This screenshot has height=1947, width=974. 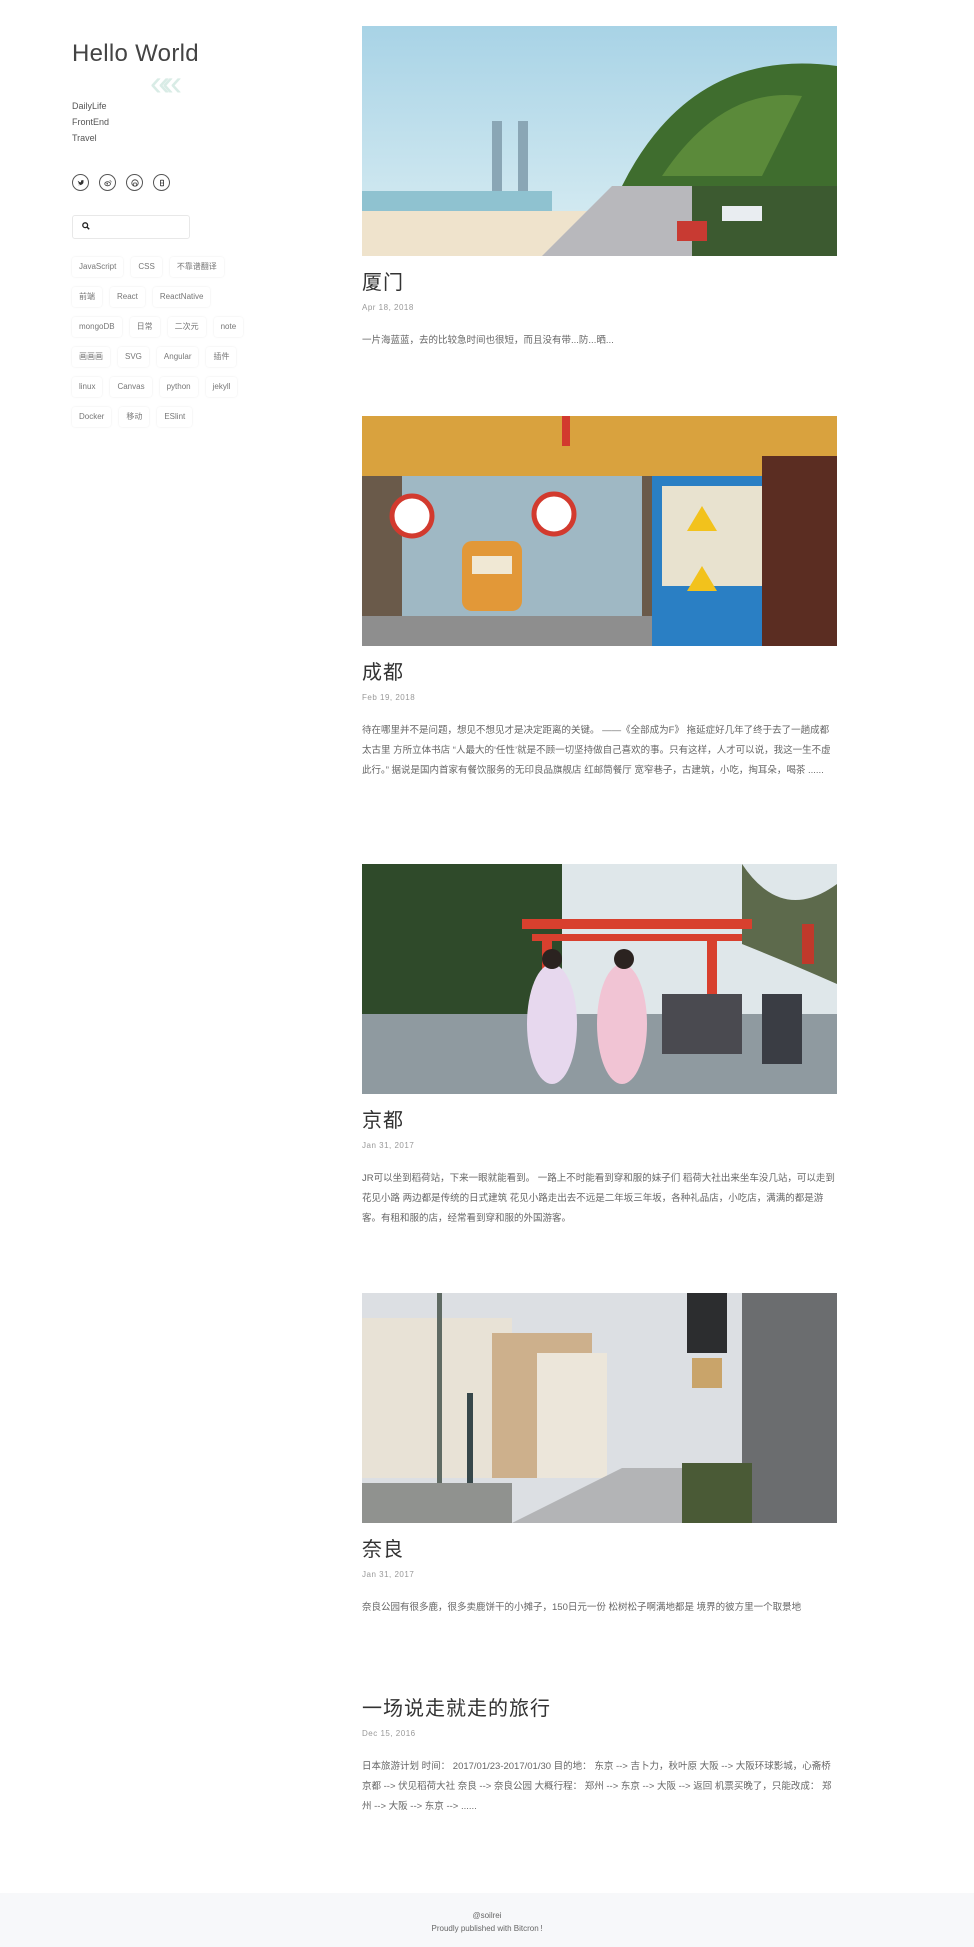 I want to click on post-title: 一场说走就走的旅行, so click(x=600, y=1706).